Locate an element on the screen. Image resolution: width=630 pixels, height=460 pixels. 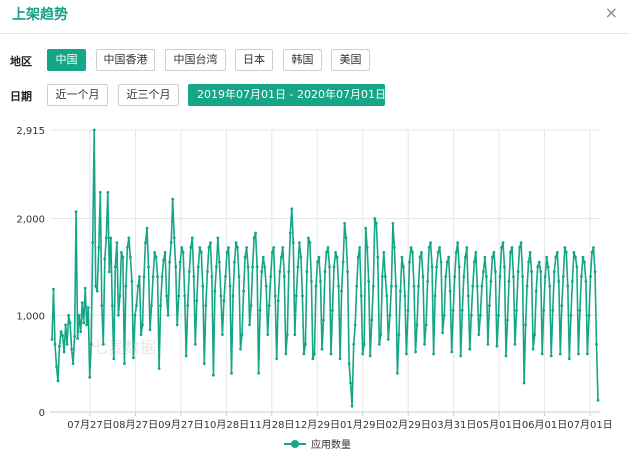
region-option-japan: 日本 is located at coordinates (254, 60).